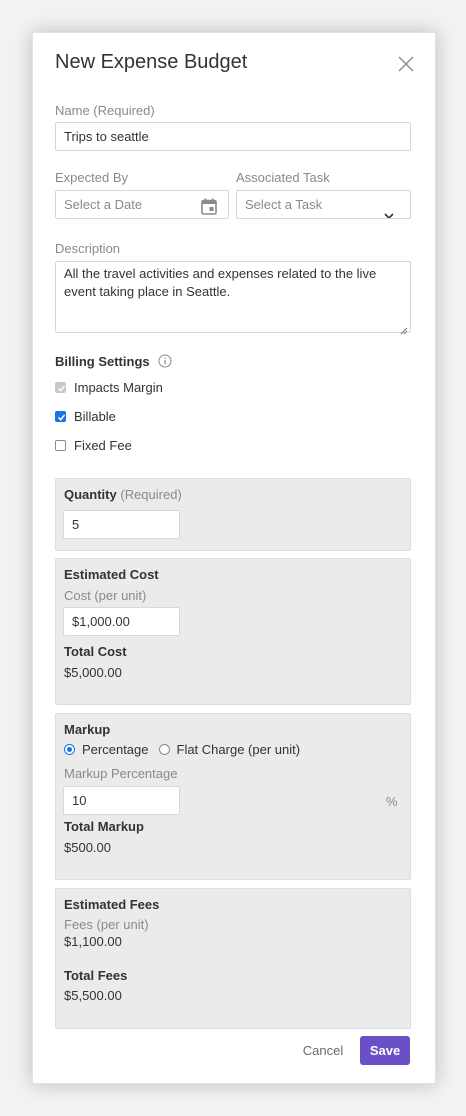 This screenshot has width=466, height=1116. I want to click on quantity-label: Quantity (Required), so click(123, 494).